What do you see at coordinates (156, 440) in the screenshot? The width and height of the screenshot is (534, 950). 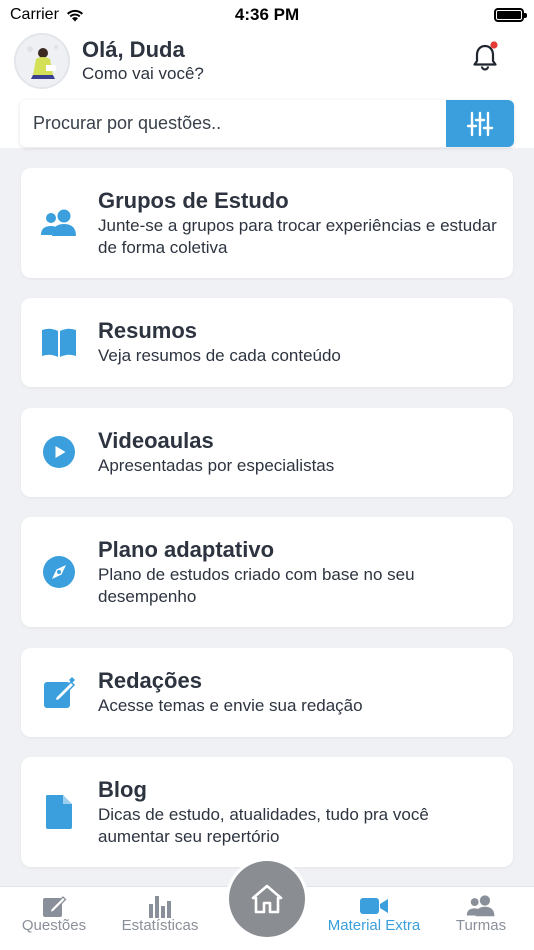 I see `card-title: Videoaulas` at bounding box center [156, 440].